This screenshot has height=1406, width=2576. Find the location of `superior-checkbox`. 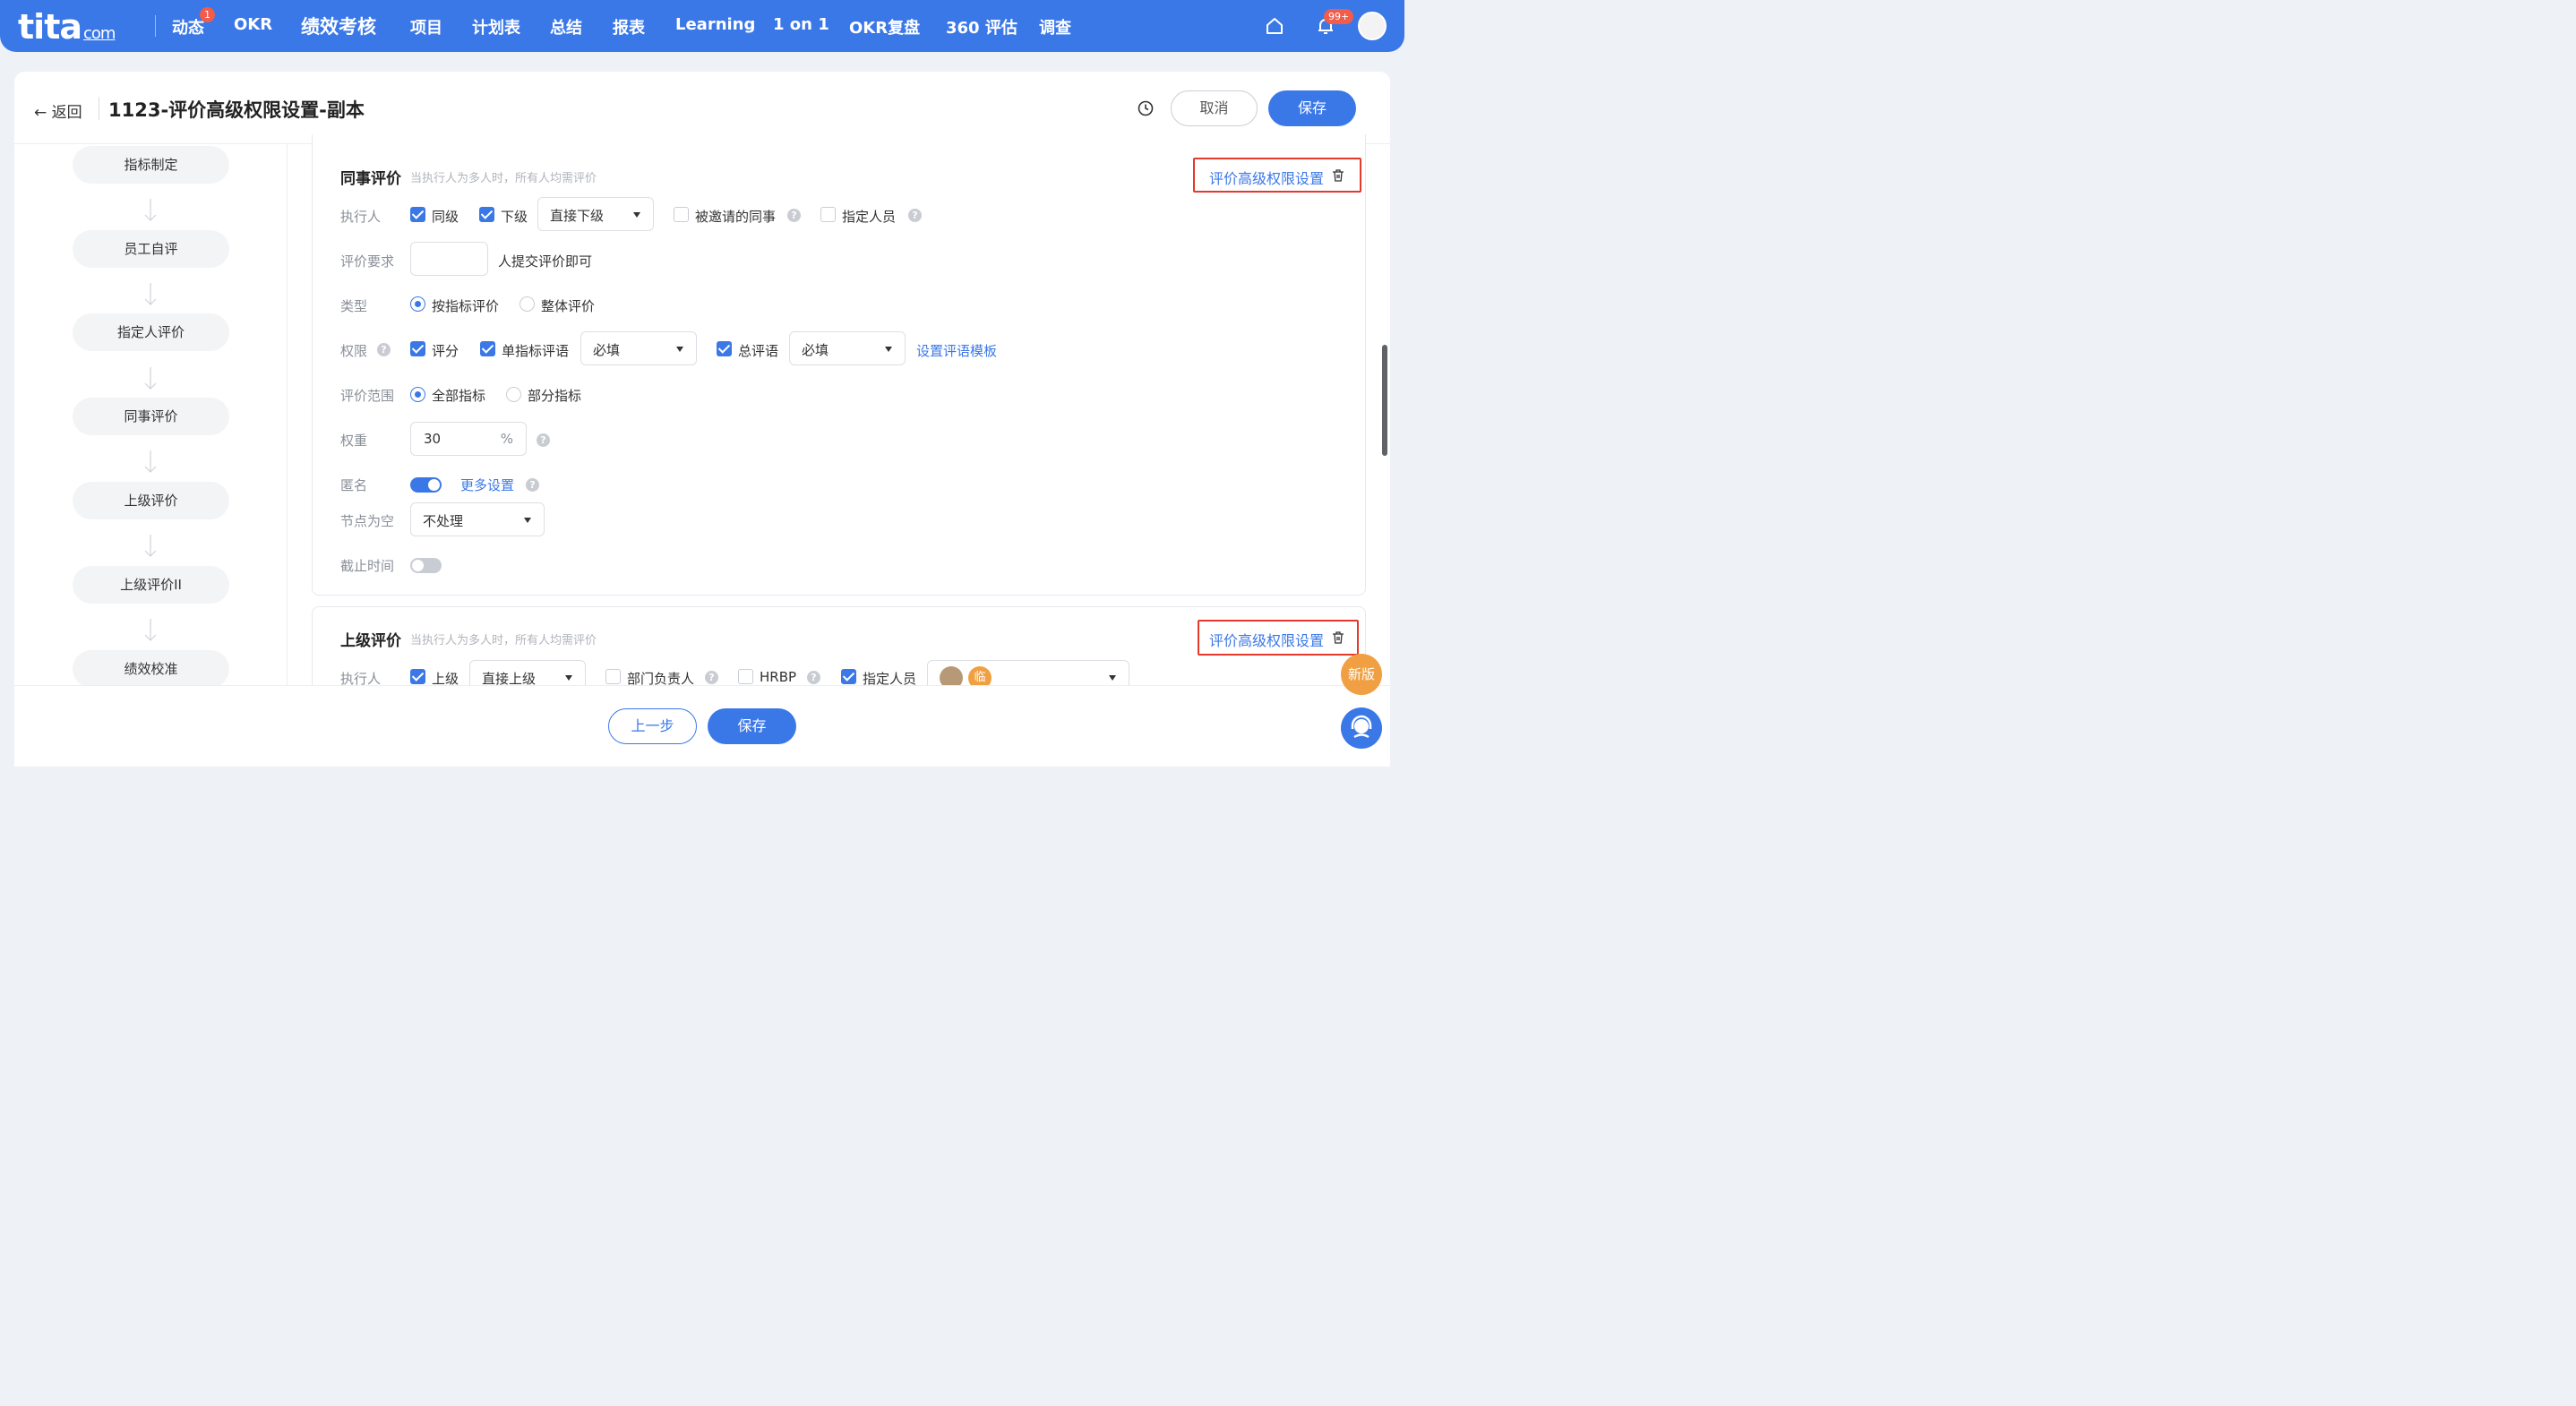

superior-checkbox is located at coordinates (417, 676).